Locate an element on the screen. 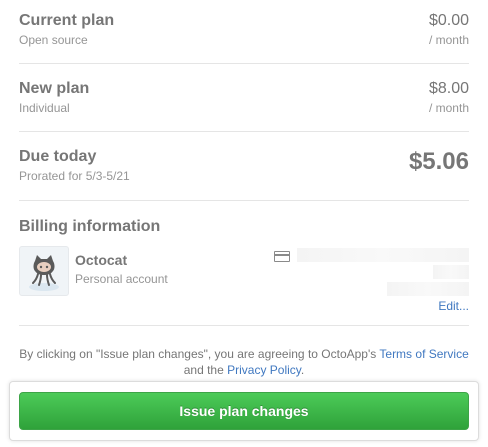 This screenshot has height=447, width=488. due-today-subtitle: Prorated for 5/3-5/21 is located at coordinates (74, 176).